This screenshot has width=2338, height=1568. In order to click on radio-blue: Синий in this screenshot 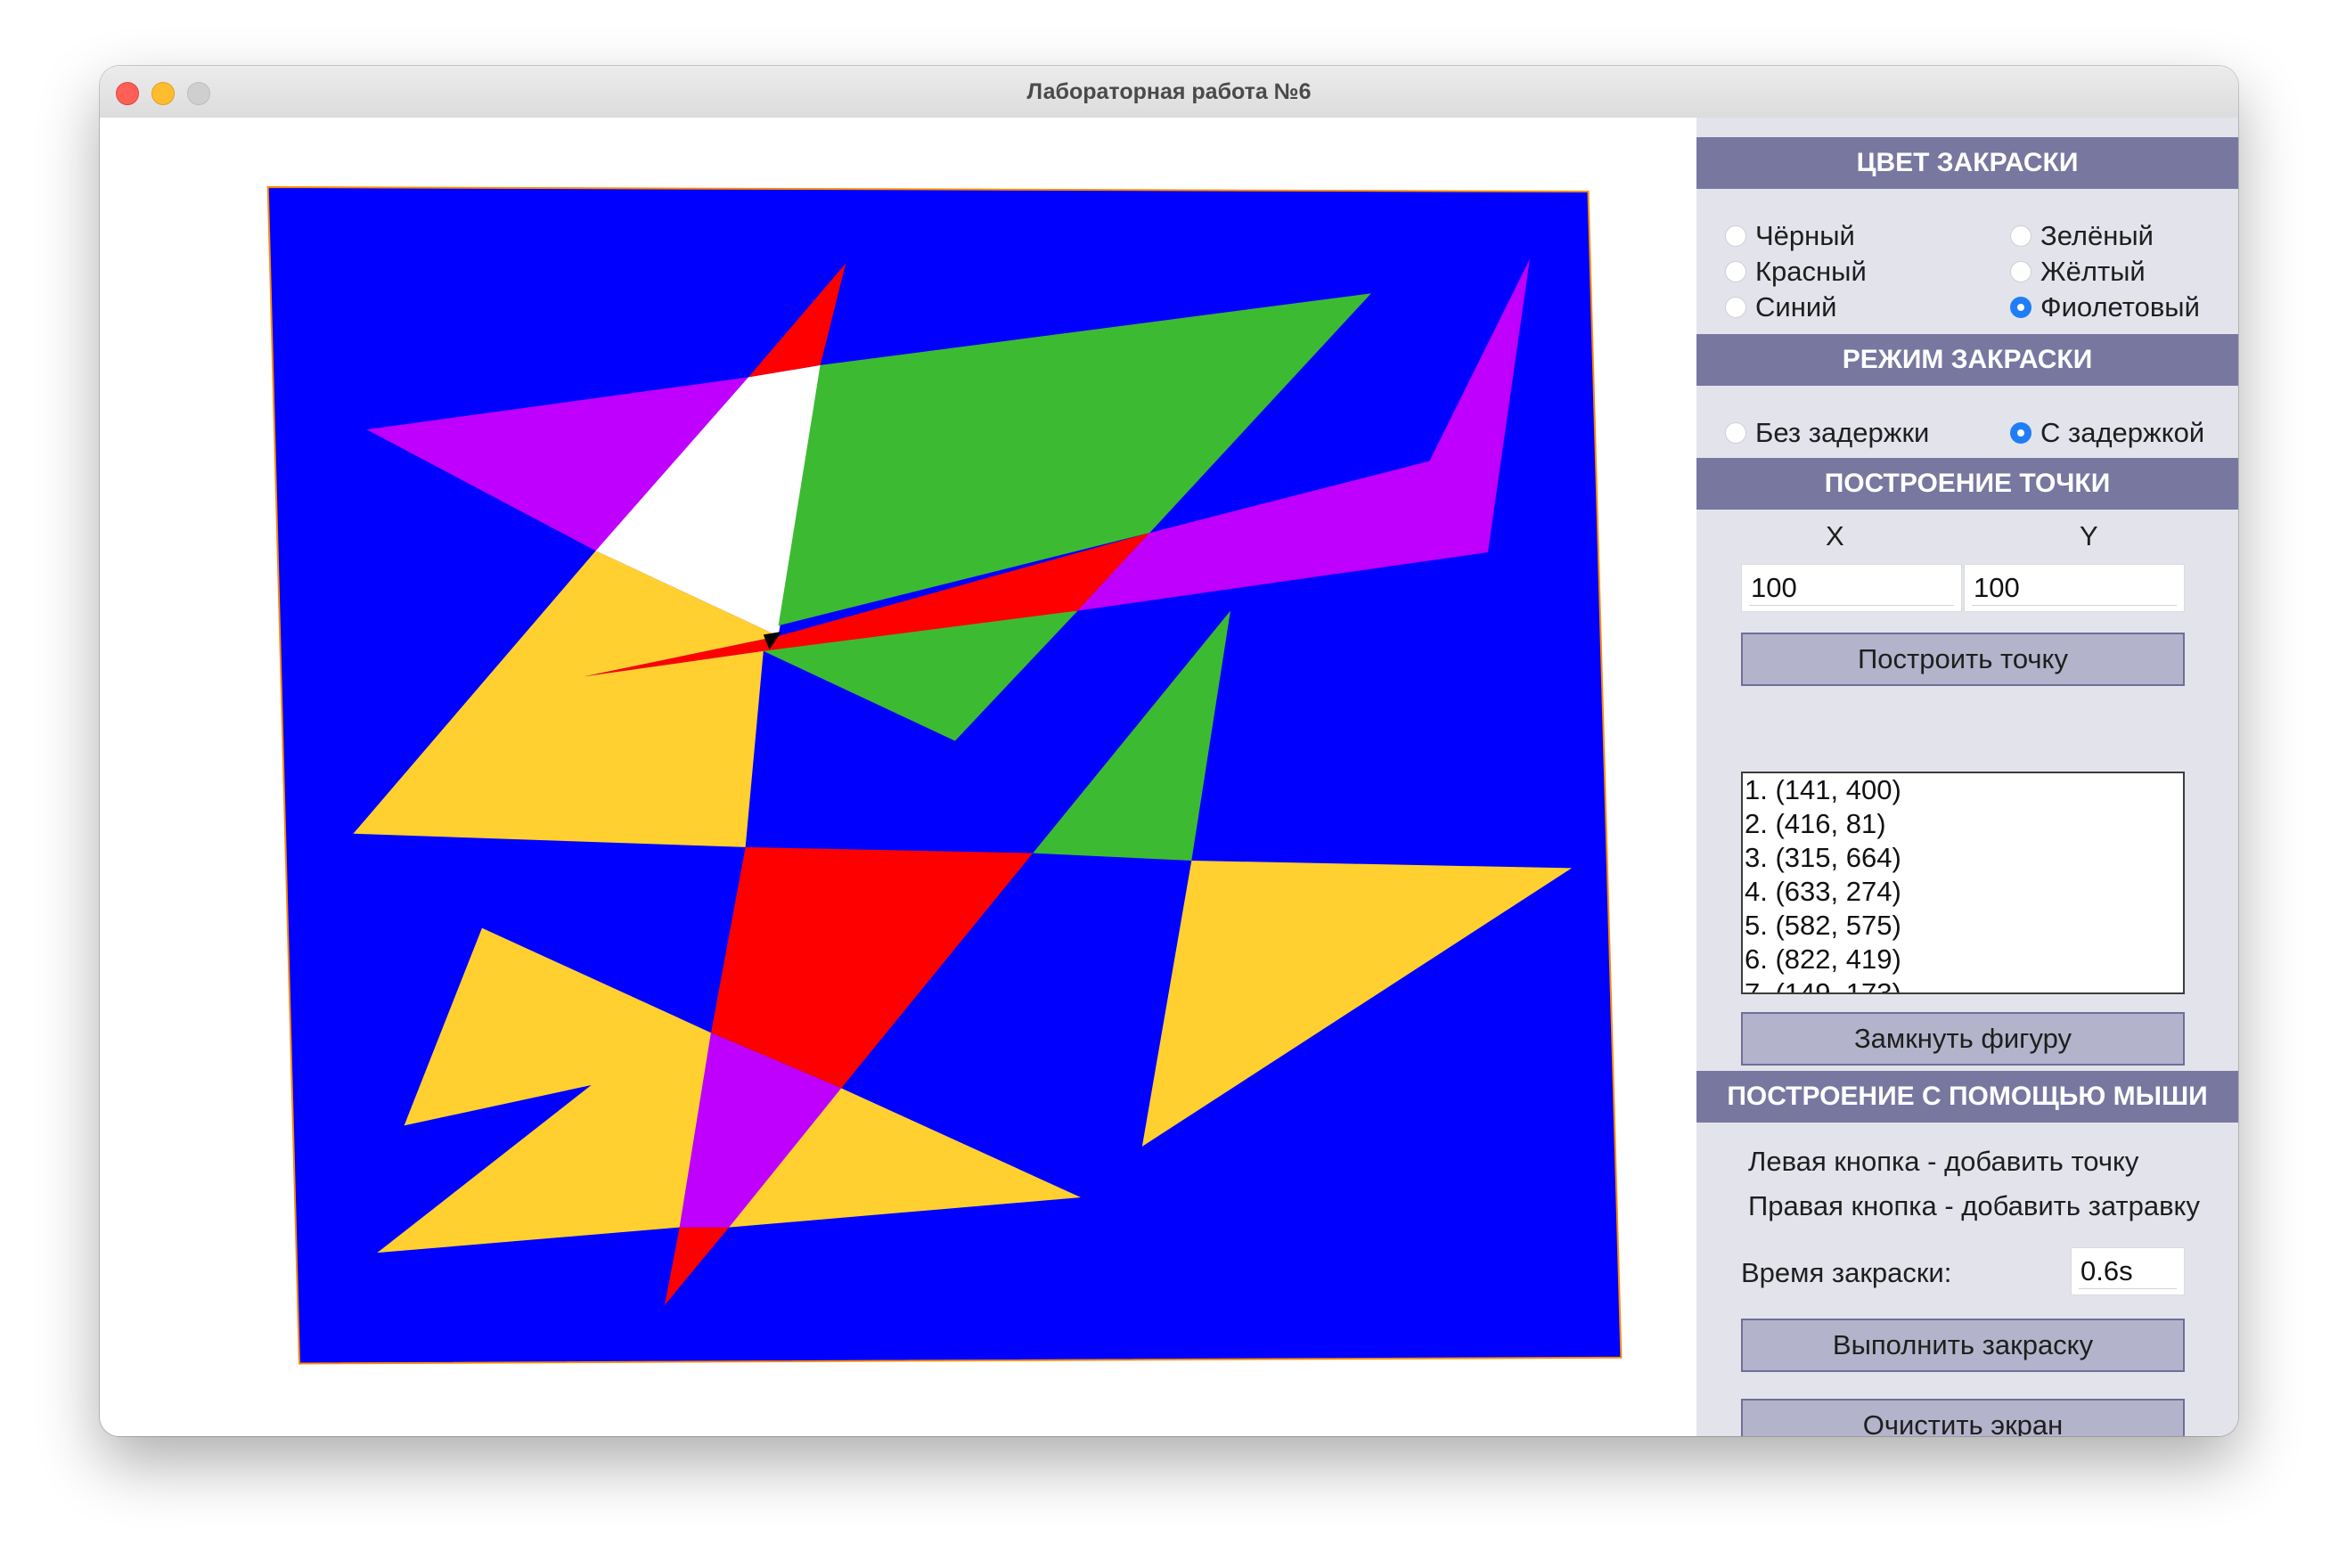, I will do `click(1781, 307)`.